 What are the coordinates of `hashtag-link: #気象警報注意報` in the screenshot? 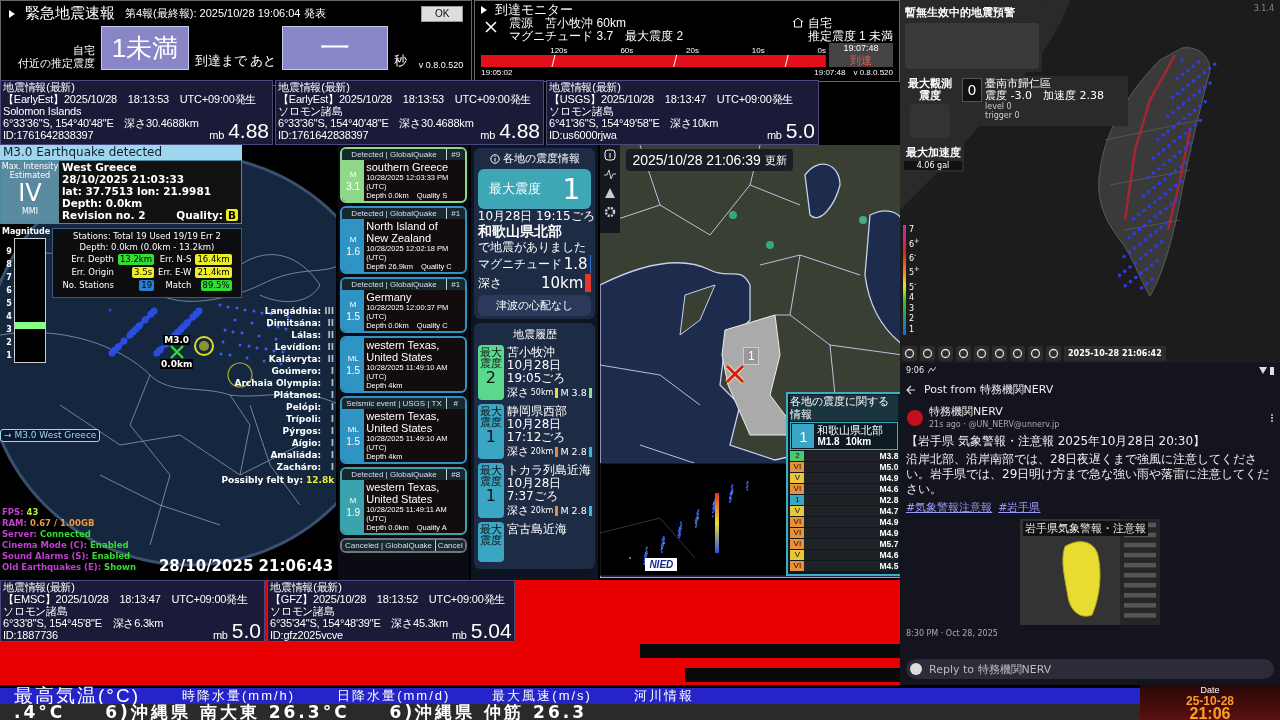 It's located at (949, 507).